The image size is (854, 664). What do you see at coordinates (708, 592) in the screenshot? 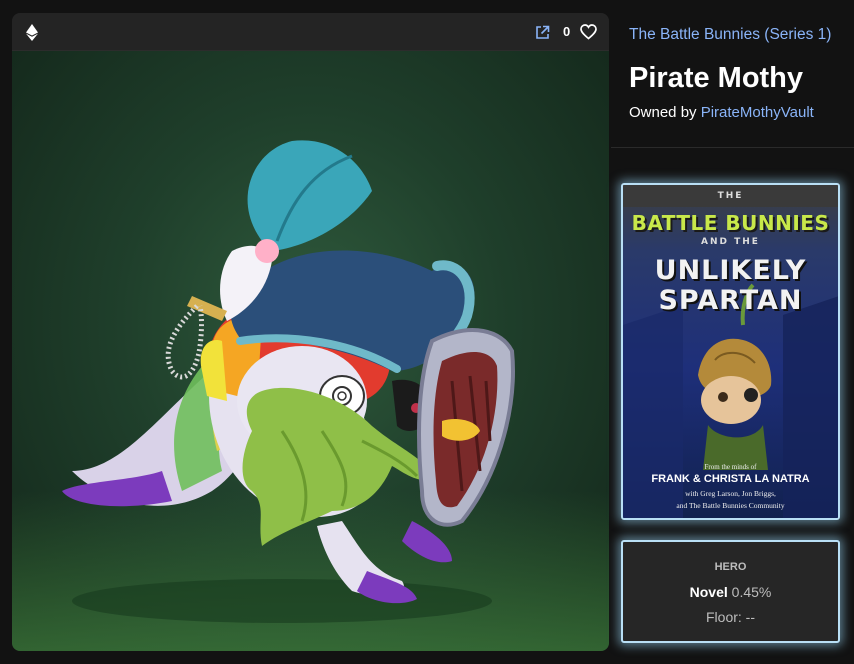
I see `trait-value: Novel` at bounding box center [708, 592].